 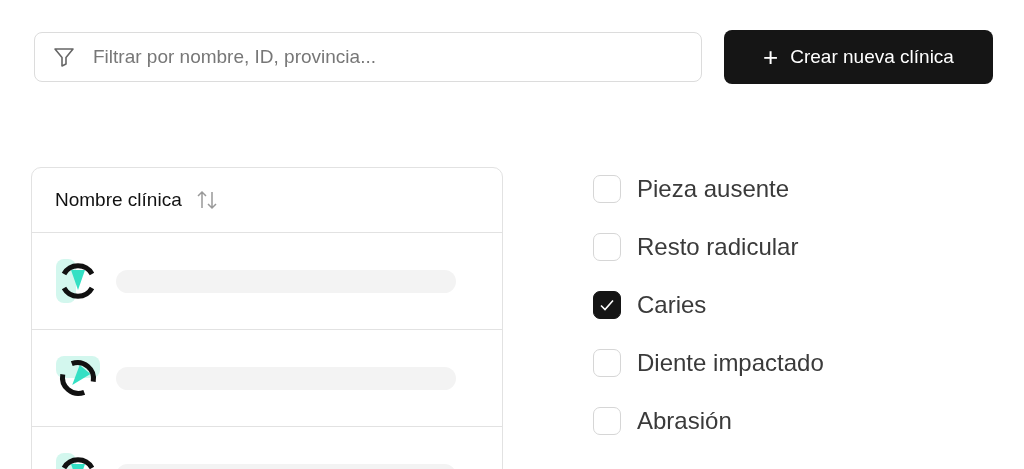 What do you see at coordinates (672, 304) in the screenshot?
I see `checkbox-label: Caries` at bounding box center [672, 304].